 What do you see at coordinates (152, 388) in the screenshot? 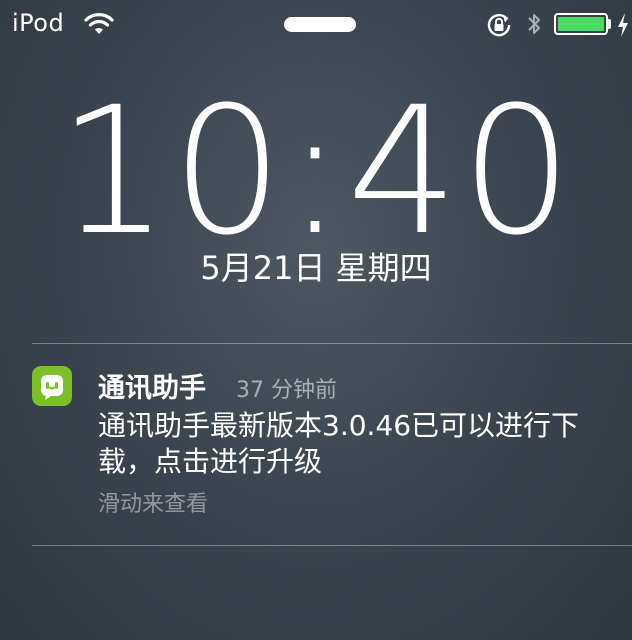
I see `notification-app-name: 通讯助手` at bounding box center [152, 388].